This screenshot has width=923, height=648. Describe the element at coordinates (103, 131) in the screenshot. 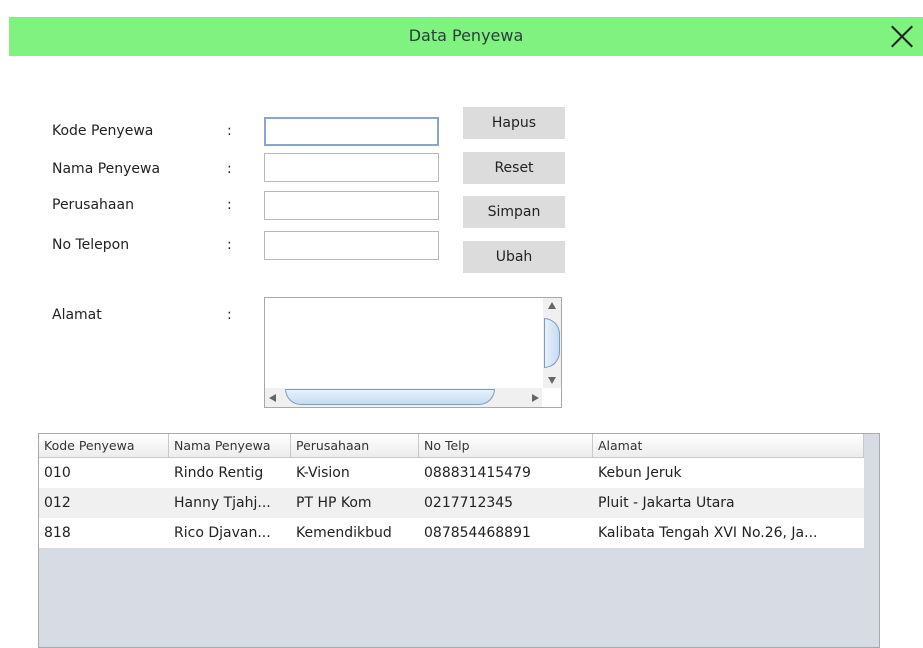

I see `kode-penyewa-label: Kode Penyewa` at that location.